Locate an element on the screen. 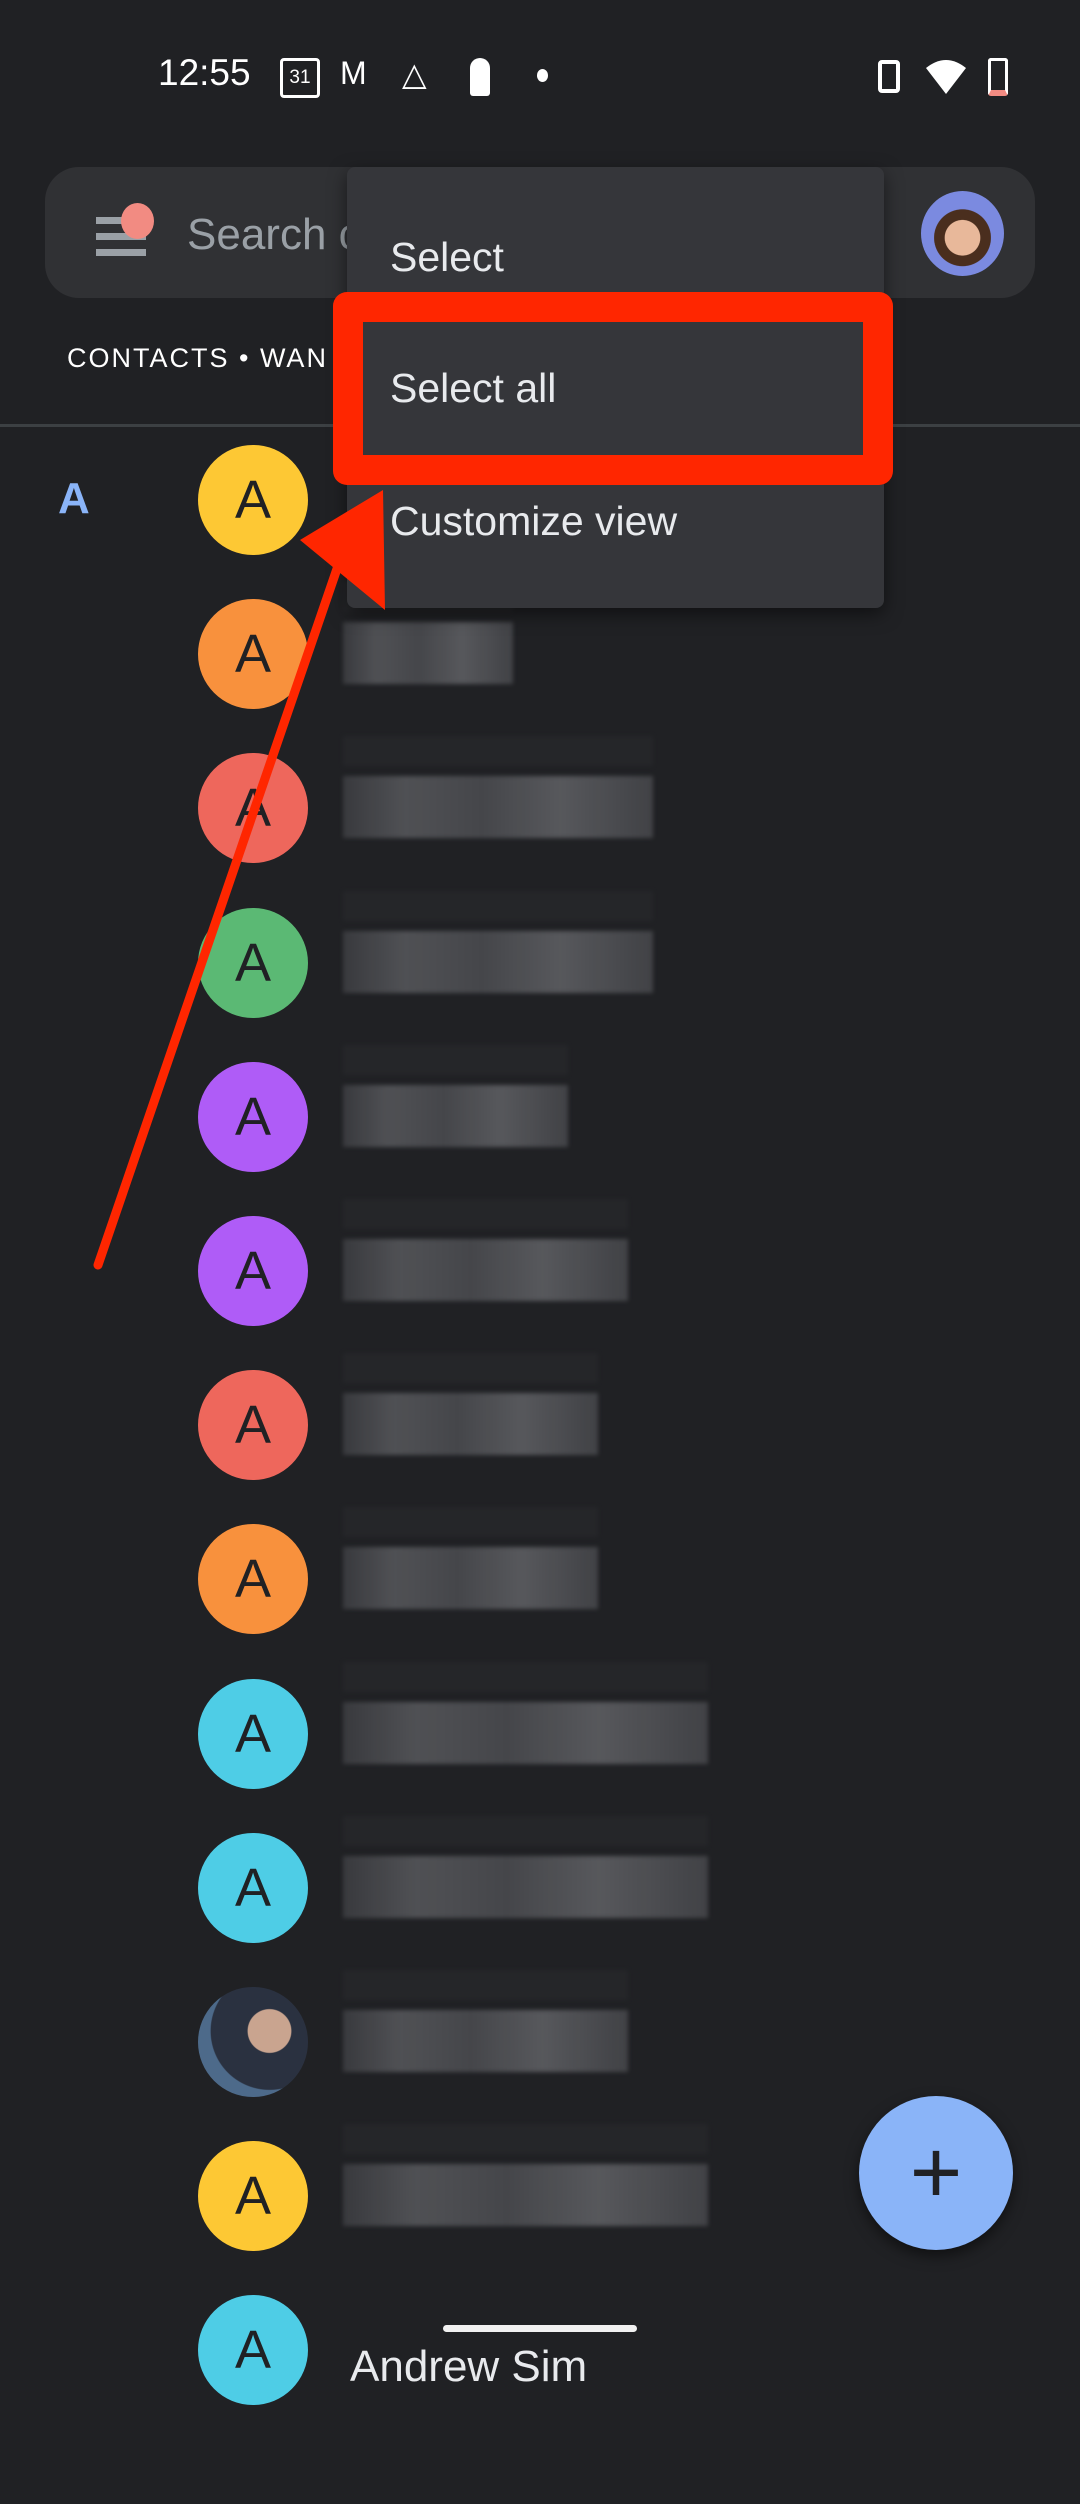 Image resolution: width=1080 pixels, height=2504 pixels. add-contact-button: + is located at coordinates (936, 2173).